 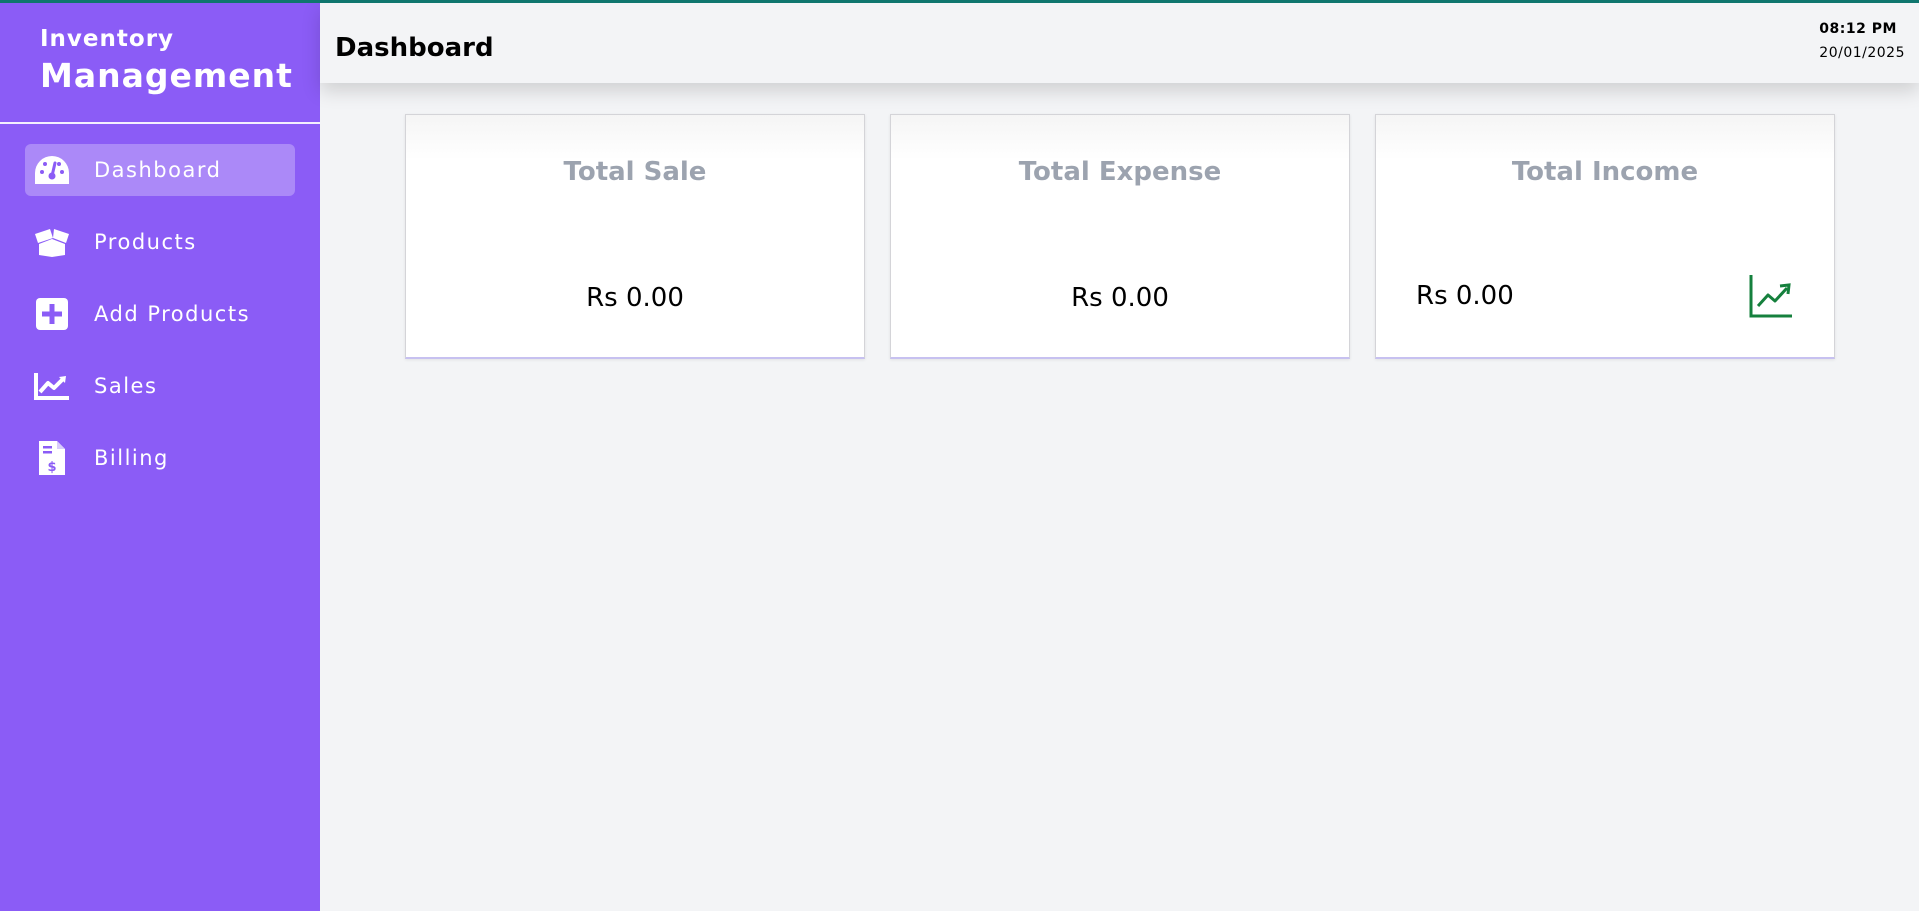 What do you see at coordinates (635, 172) in the screenshot?
I see `card-title: Total Sale` at bounding box center [635, 172].